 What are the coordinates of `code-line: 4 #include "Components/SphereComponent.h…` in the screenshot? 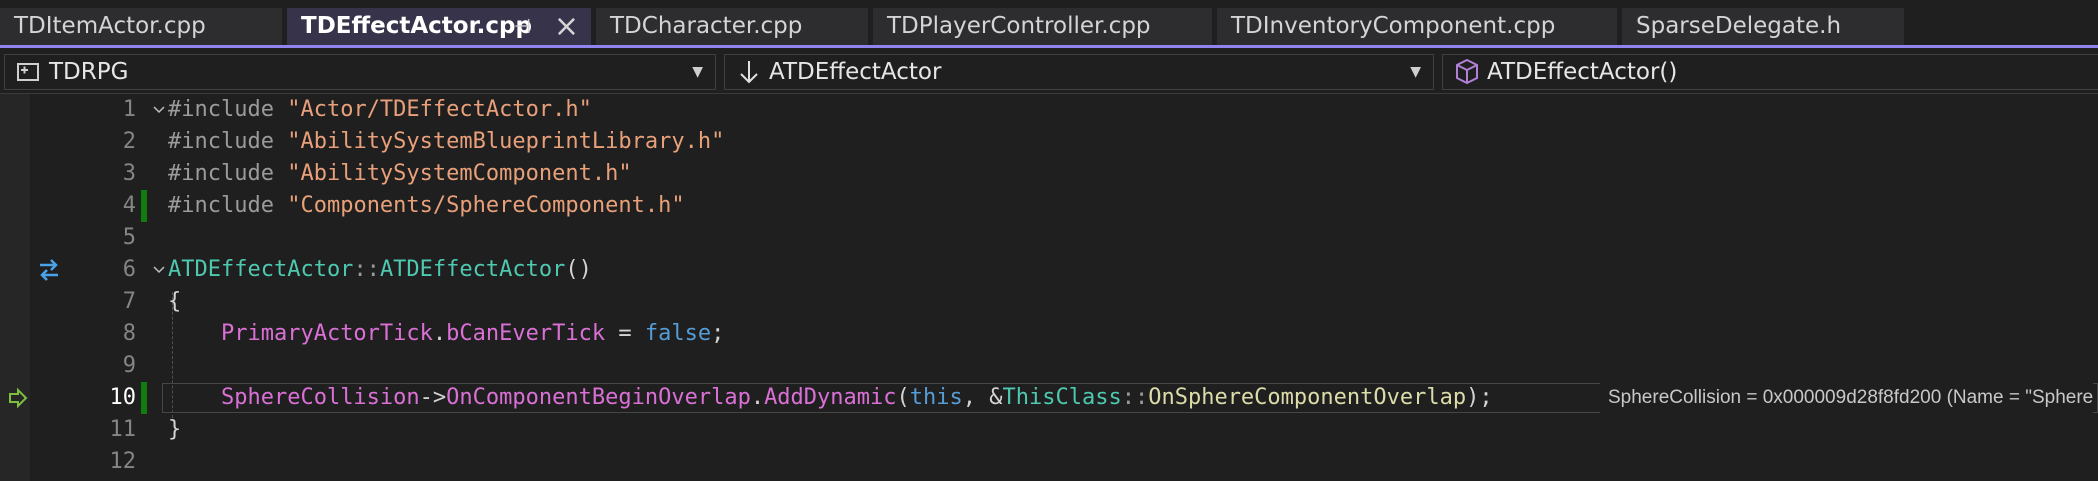 It's located at (1049, 206).